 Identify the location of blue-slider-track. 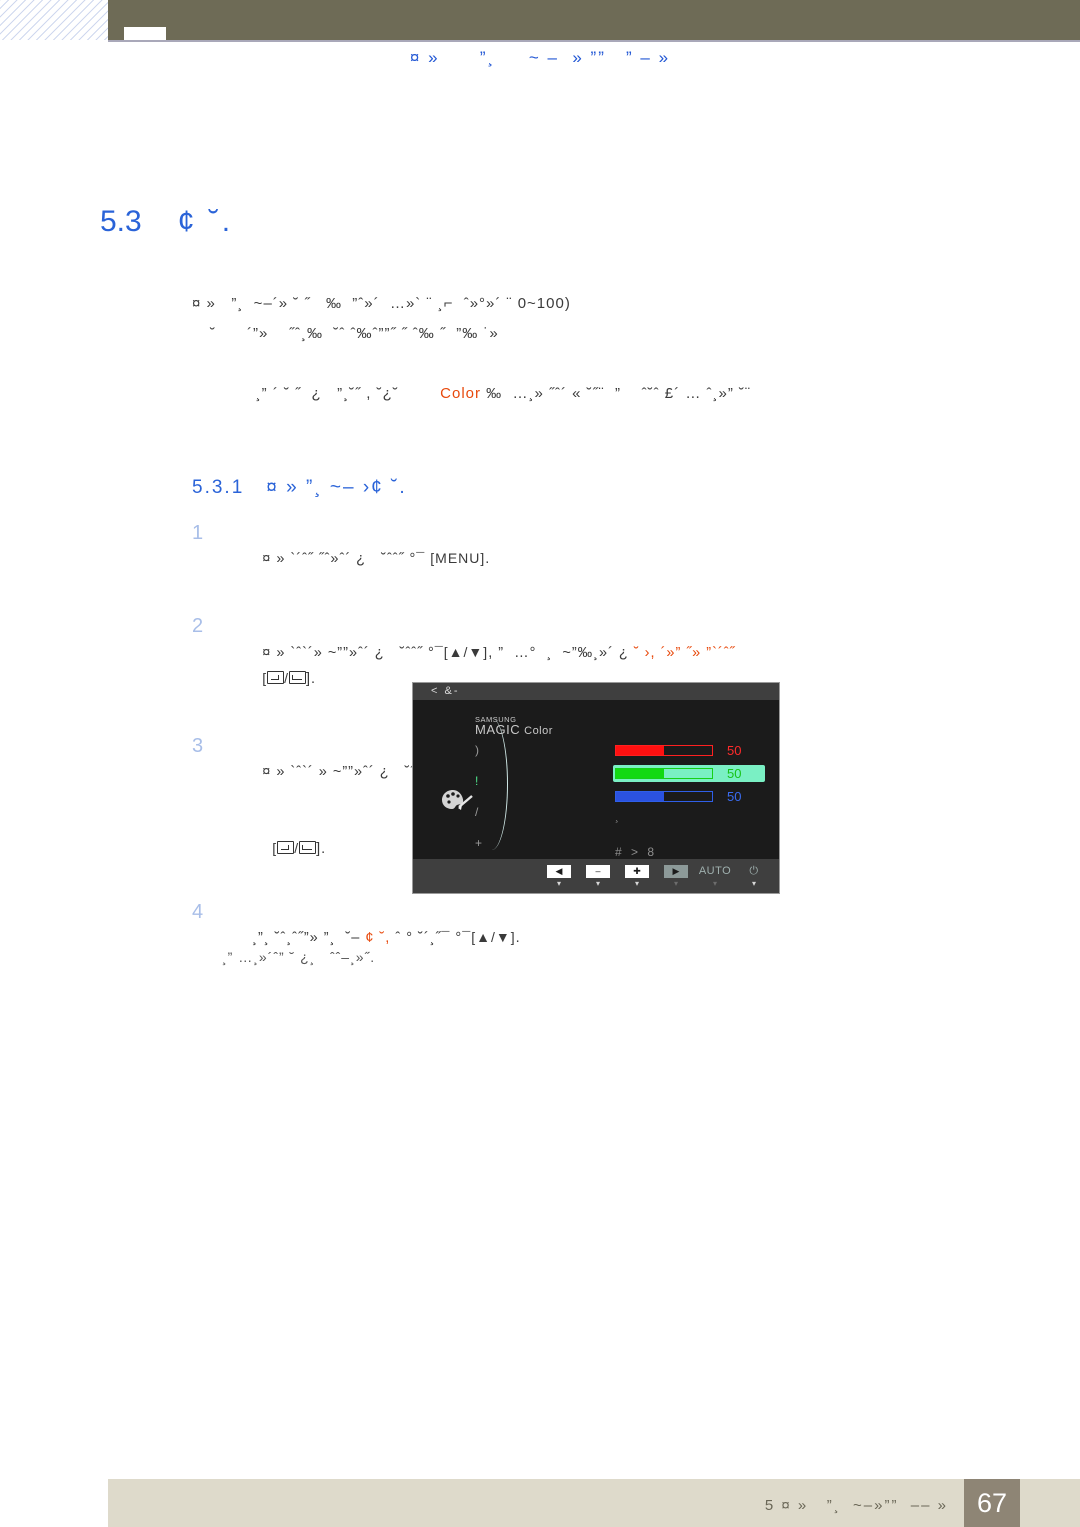
(664, 796).